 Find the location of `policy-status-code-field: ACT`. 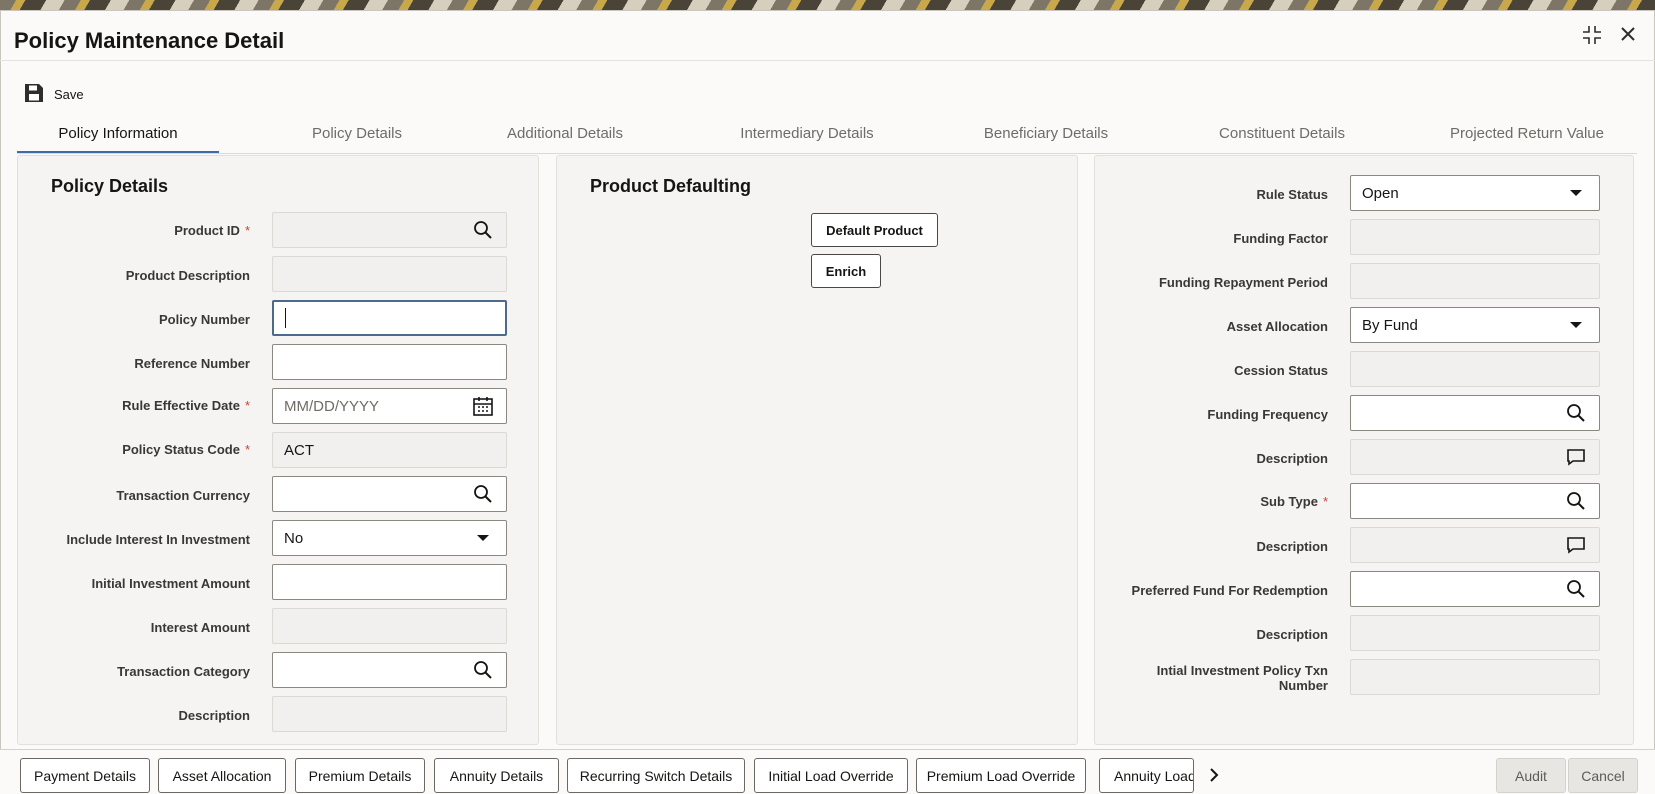

policy-status-code-field: ACT is located at coordinates (389, 450).